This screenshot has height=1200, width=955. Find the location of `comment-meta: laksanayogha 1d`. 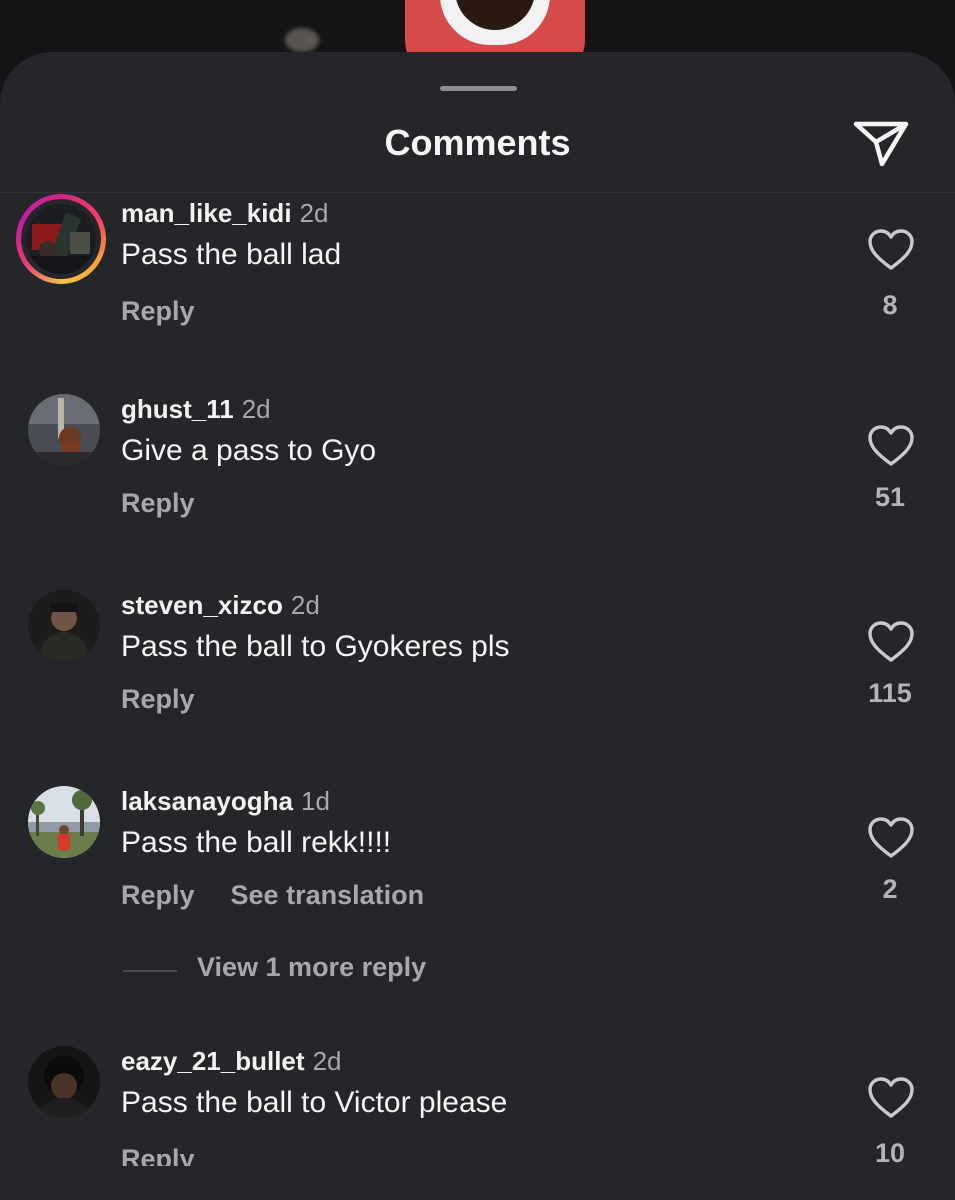

comment-meta: laksanayogha 1d is located at coordinates (225, 801).